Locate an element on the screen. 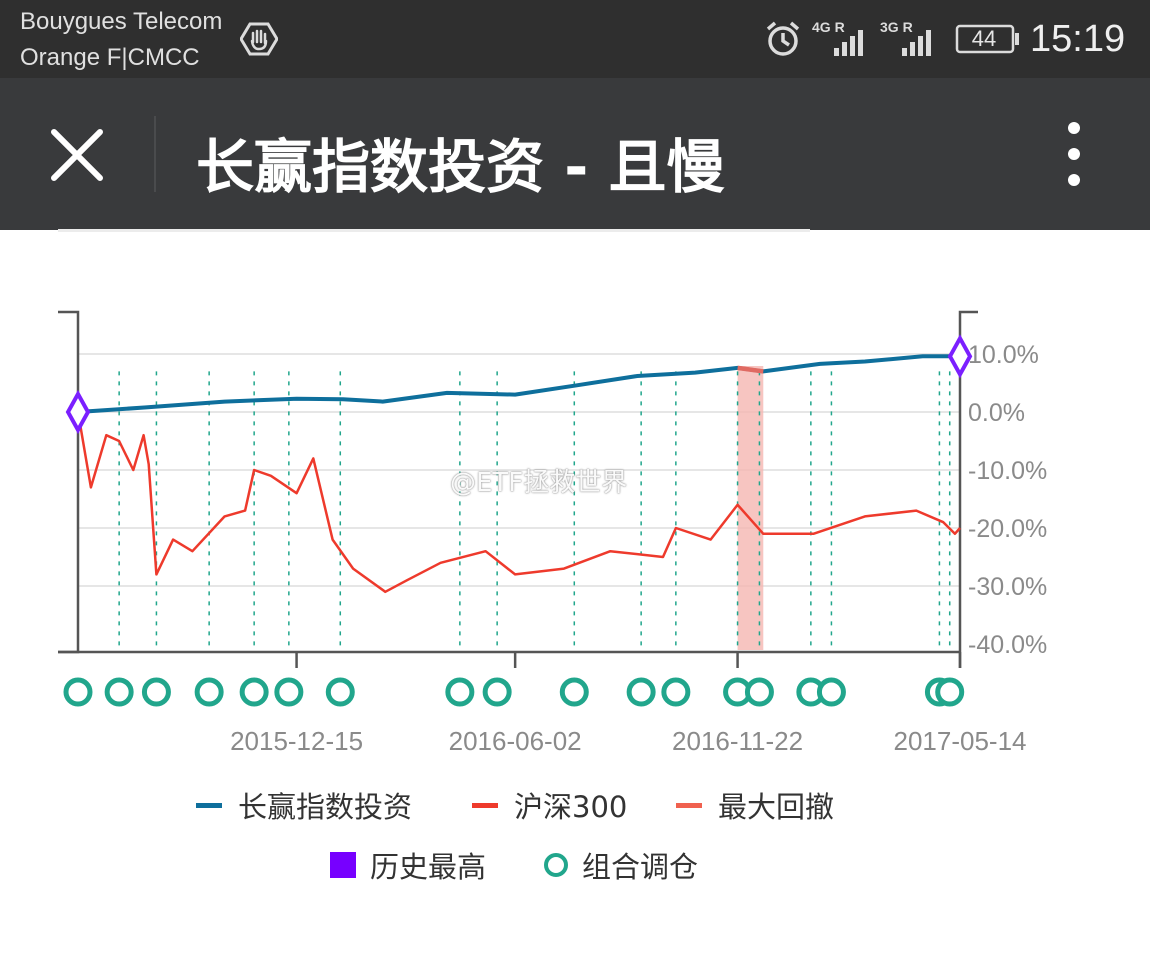  legend-item-csi300: 沪深300 is located at coordinates (549, 805).